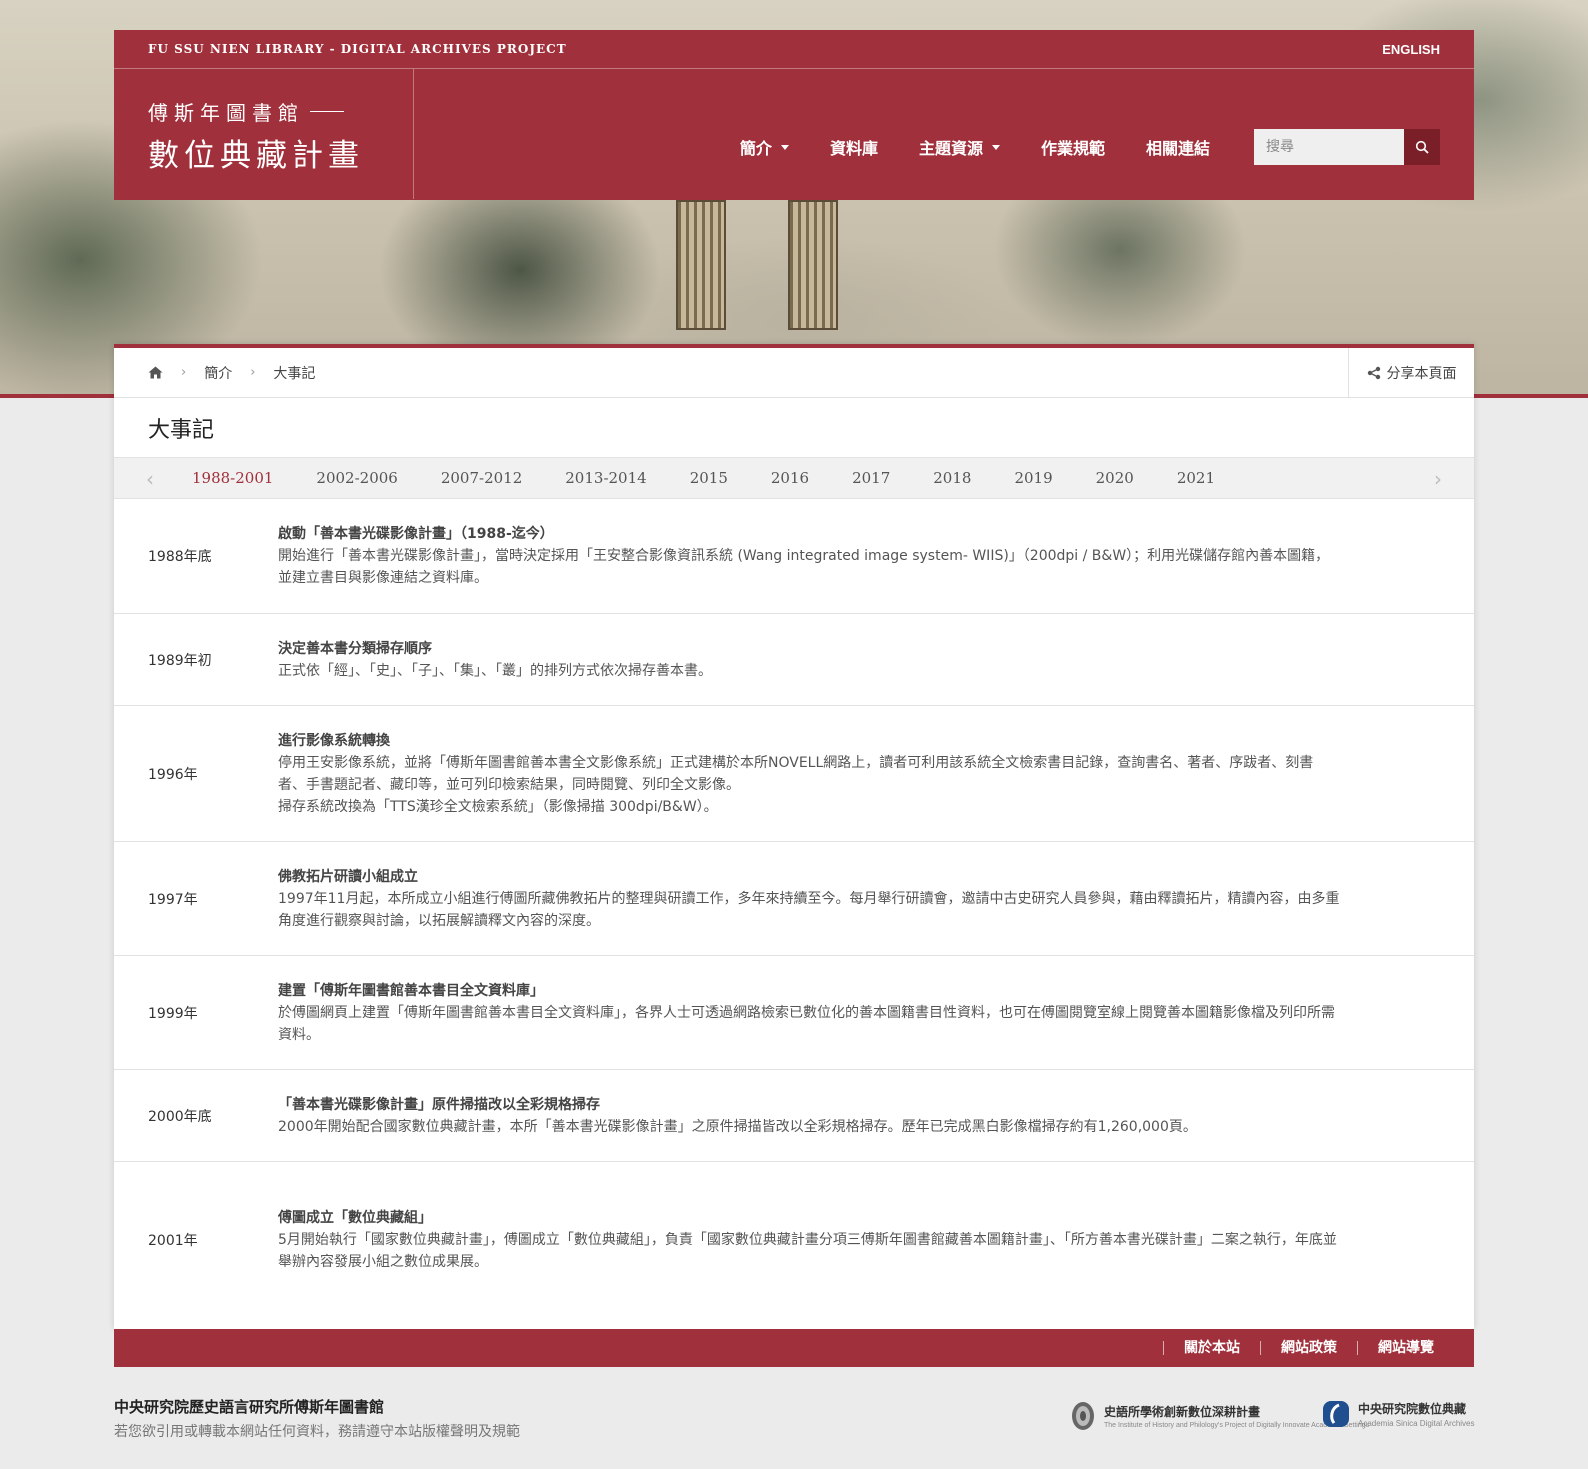  Describe the element at coordinates (355, 1218) in the screenshot. I see `entry-heading: 傅圖成立「數位典藏組」` at that location.